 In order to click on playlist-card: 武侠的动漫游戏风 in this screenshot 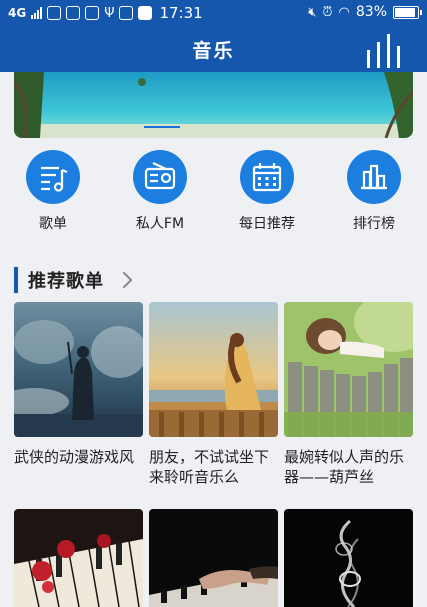, I will do `click(78, 394)`.